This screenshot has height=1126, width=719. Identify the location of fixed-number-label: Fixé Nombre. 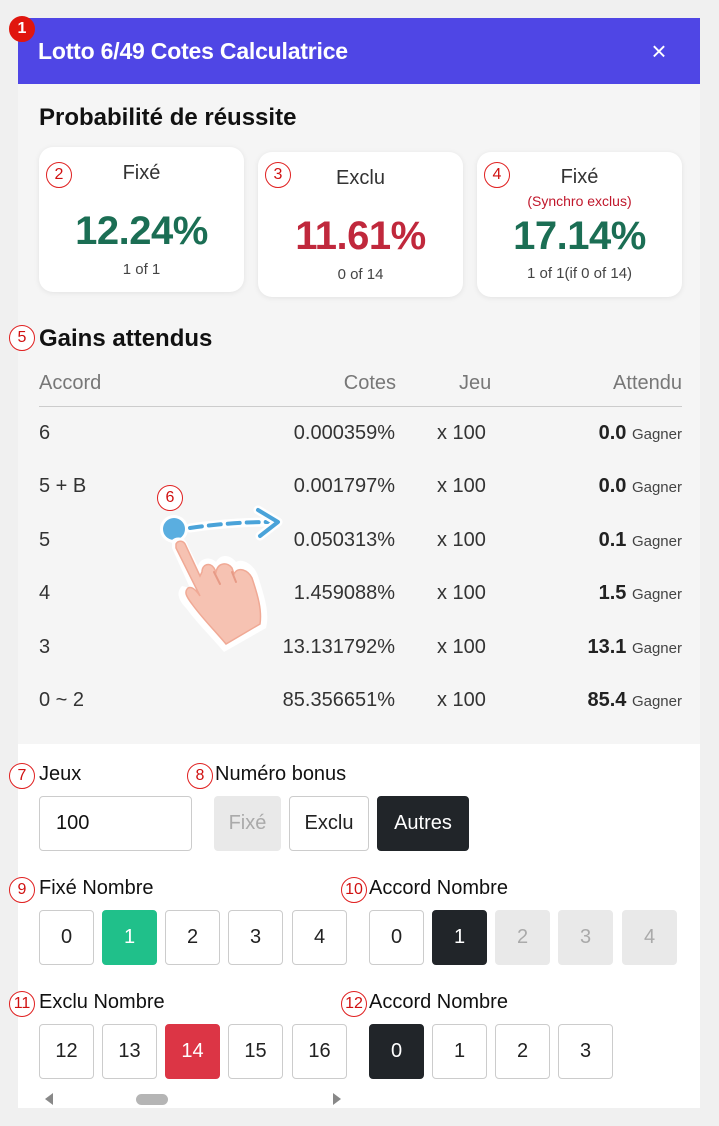
(96, 888).